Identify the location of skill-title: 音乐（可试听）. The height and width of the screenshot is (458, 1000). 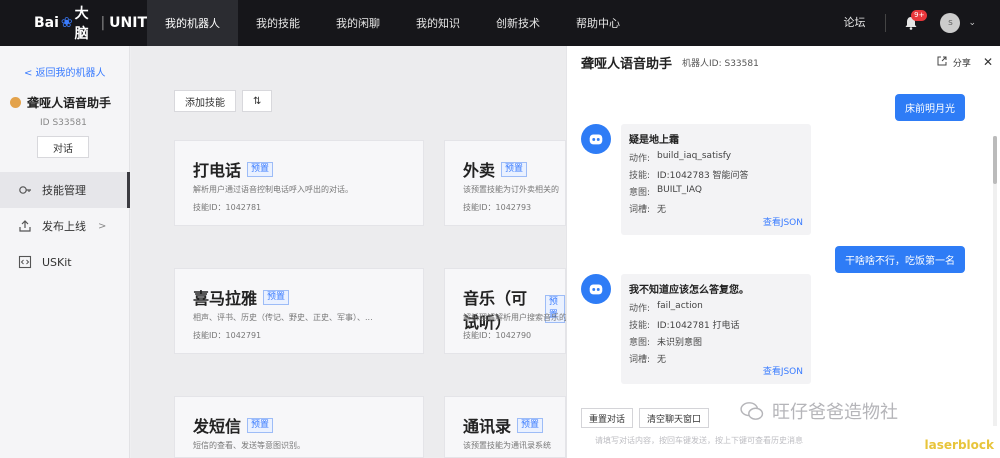
(495, 310).